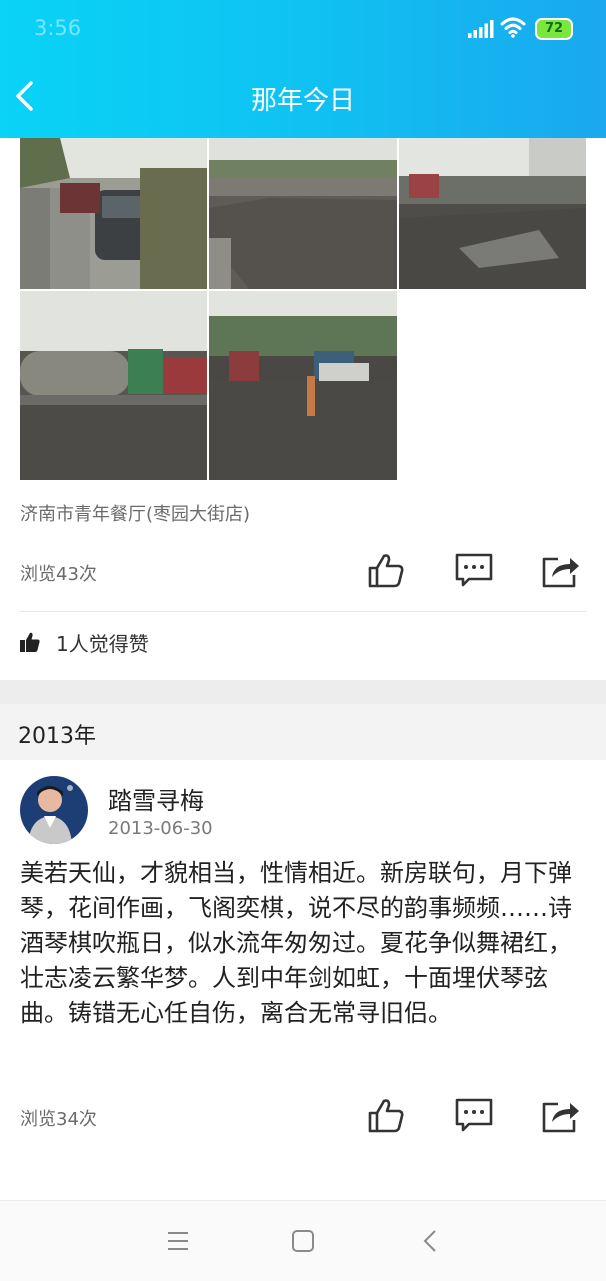 Image resolution: width=606 pixels, height=1281 pixels. I want to click on view-count: 浏览43次, so click(58, 574).